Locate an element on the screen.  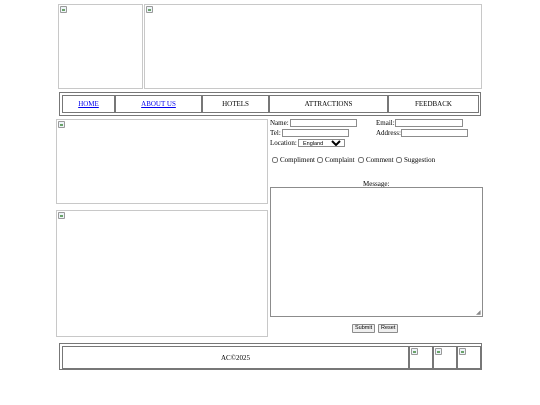
email-field is located at coordinates (429, 123).